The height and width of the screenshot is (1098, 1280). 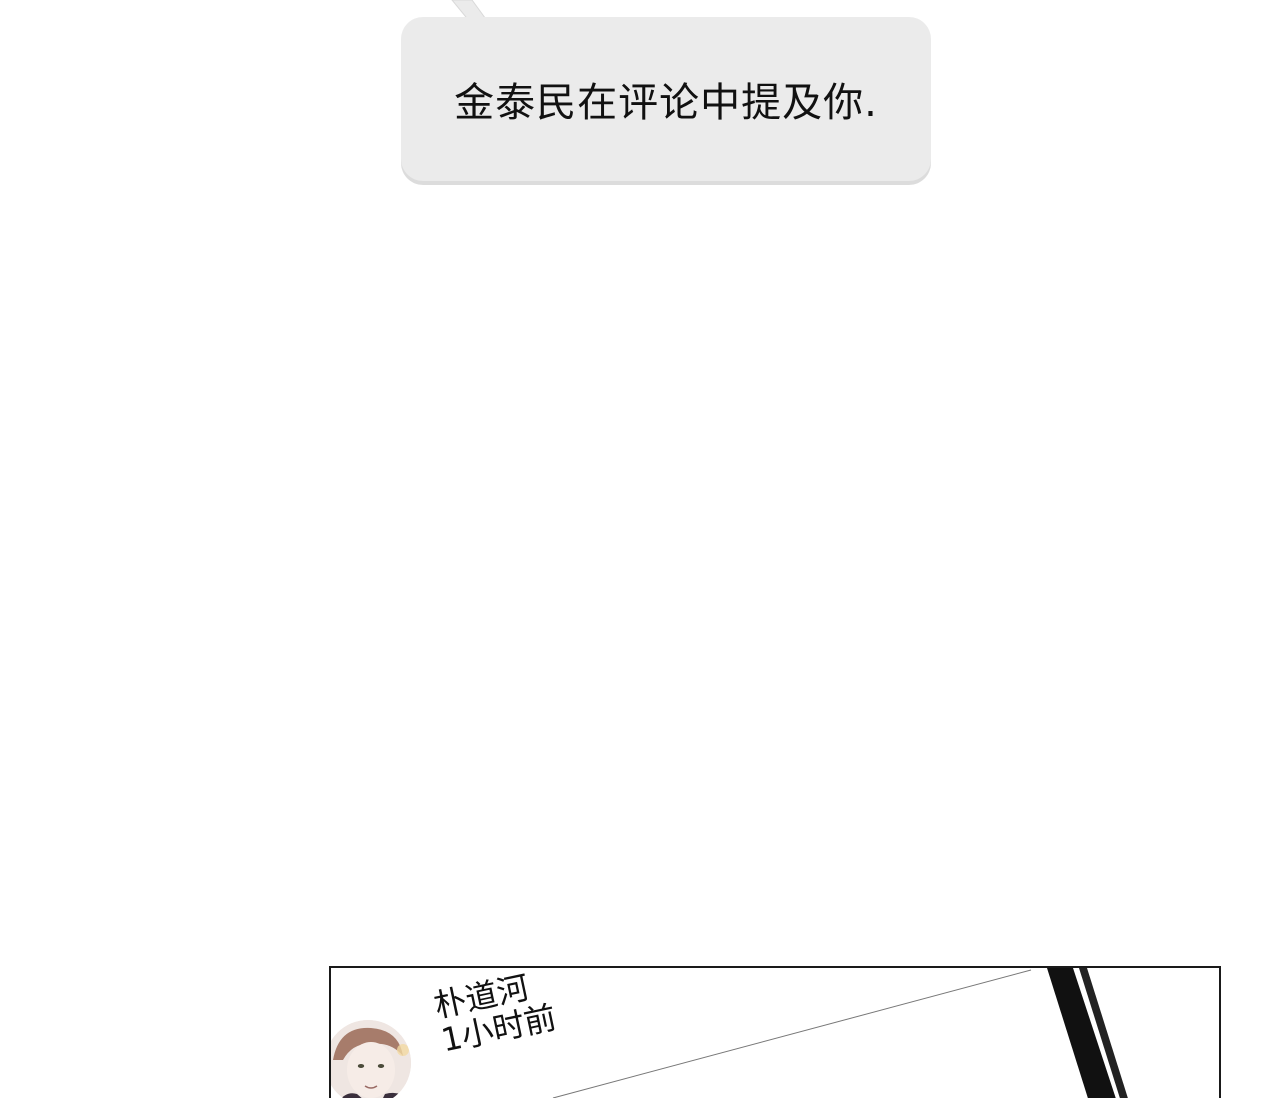 I want to click on comment-panel: 朴道河 1小时前, so click(x=775, y=1032).